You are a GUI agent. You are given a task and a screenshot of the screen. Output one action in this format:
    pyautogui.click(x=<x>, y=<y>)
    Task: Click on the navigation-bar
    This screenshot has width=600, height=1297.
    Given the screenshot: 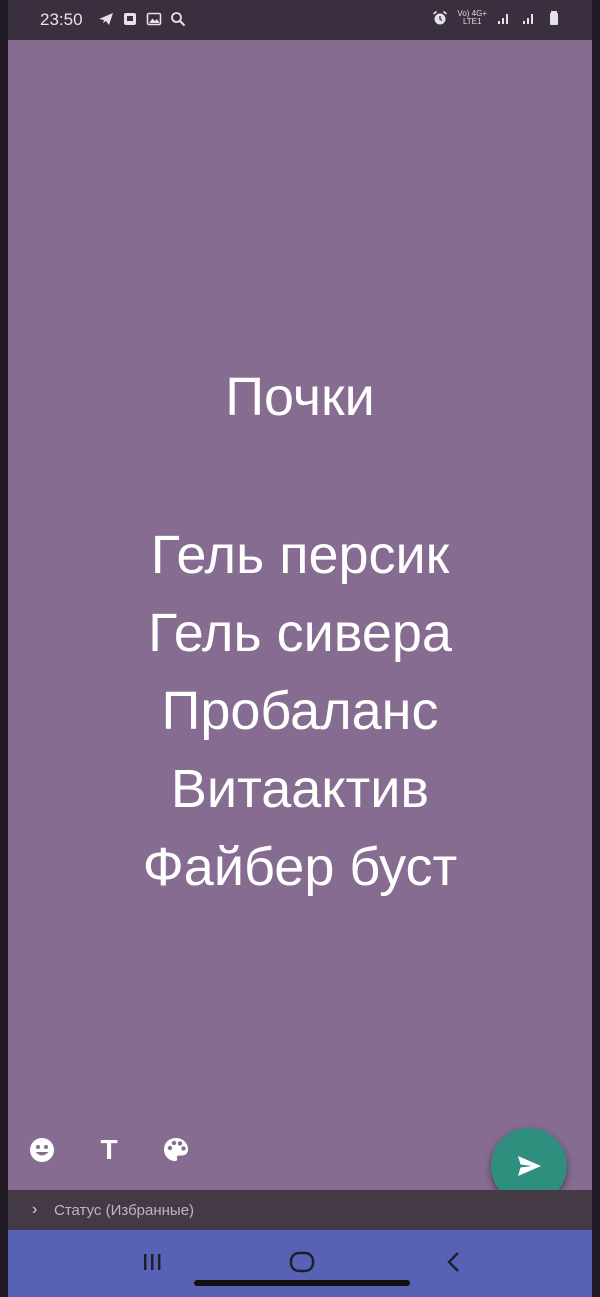 What is the action you would take?
    pyautogui.click(x=300, y=1263)
    